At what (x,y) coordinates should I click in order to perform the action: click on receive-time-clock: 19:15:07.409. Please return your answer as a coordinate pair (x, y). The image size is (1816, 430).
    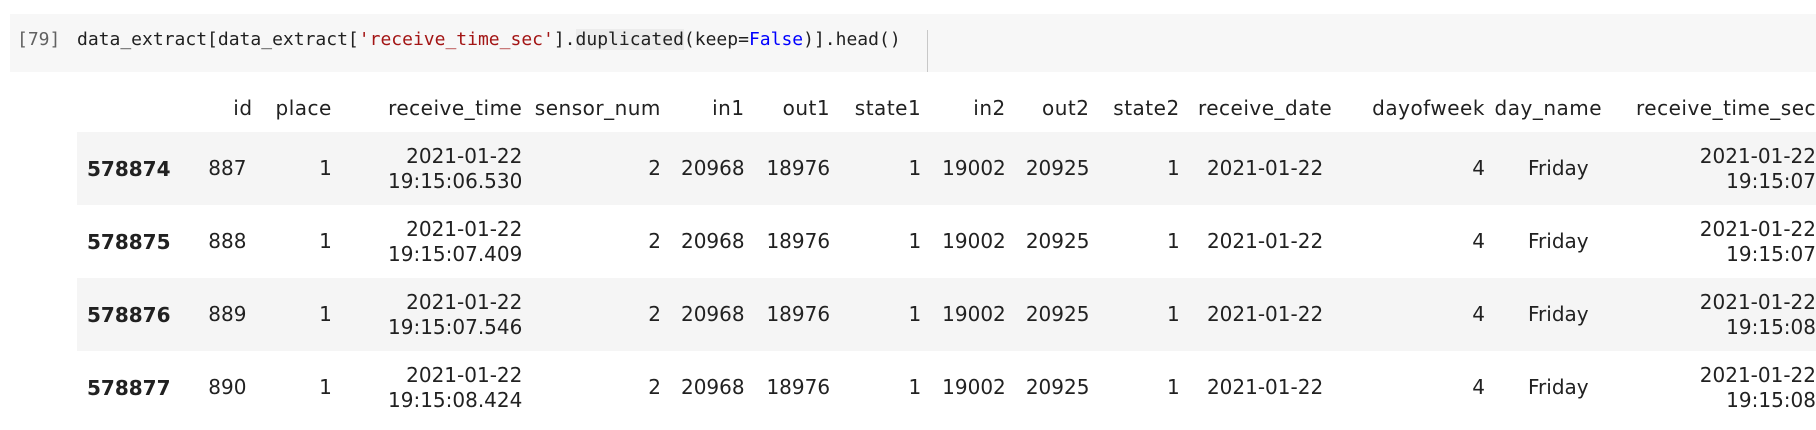
    Looking at the image, I should click on (455, 253).